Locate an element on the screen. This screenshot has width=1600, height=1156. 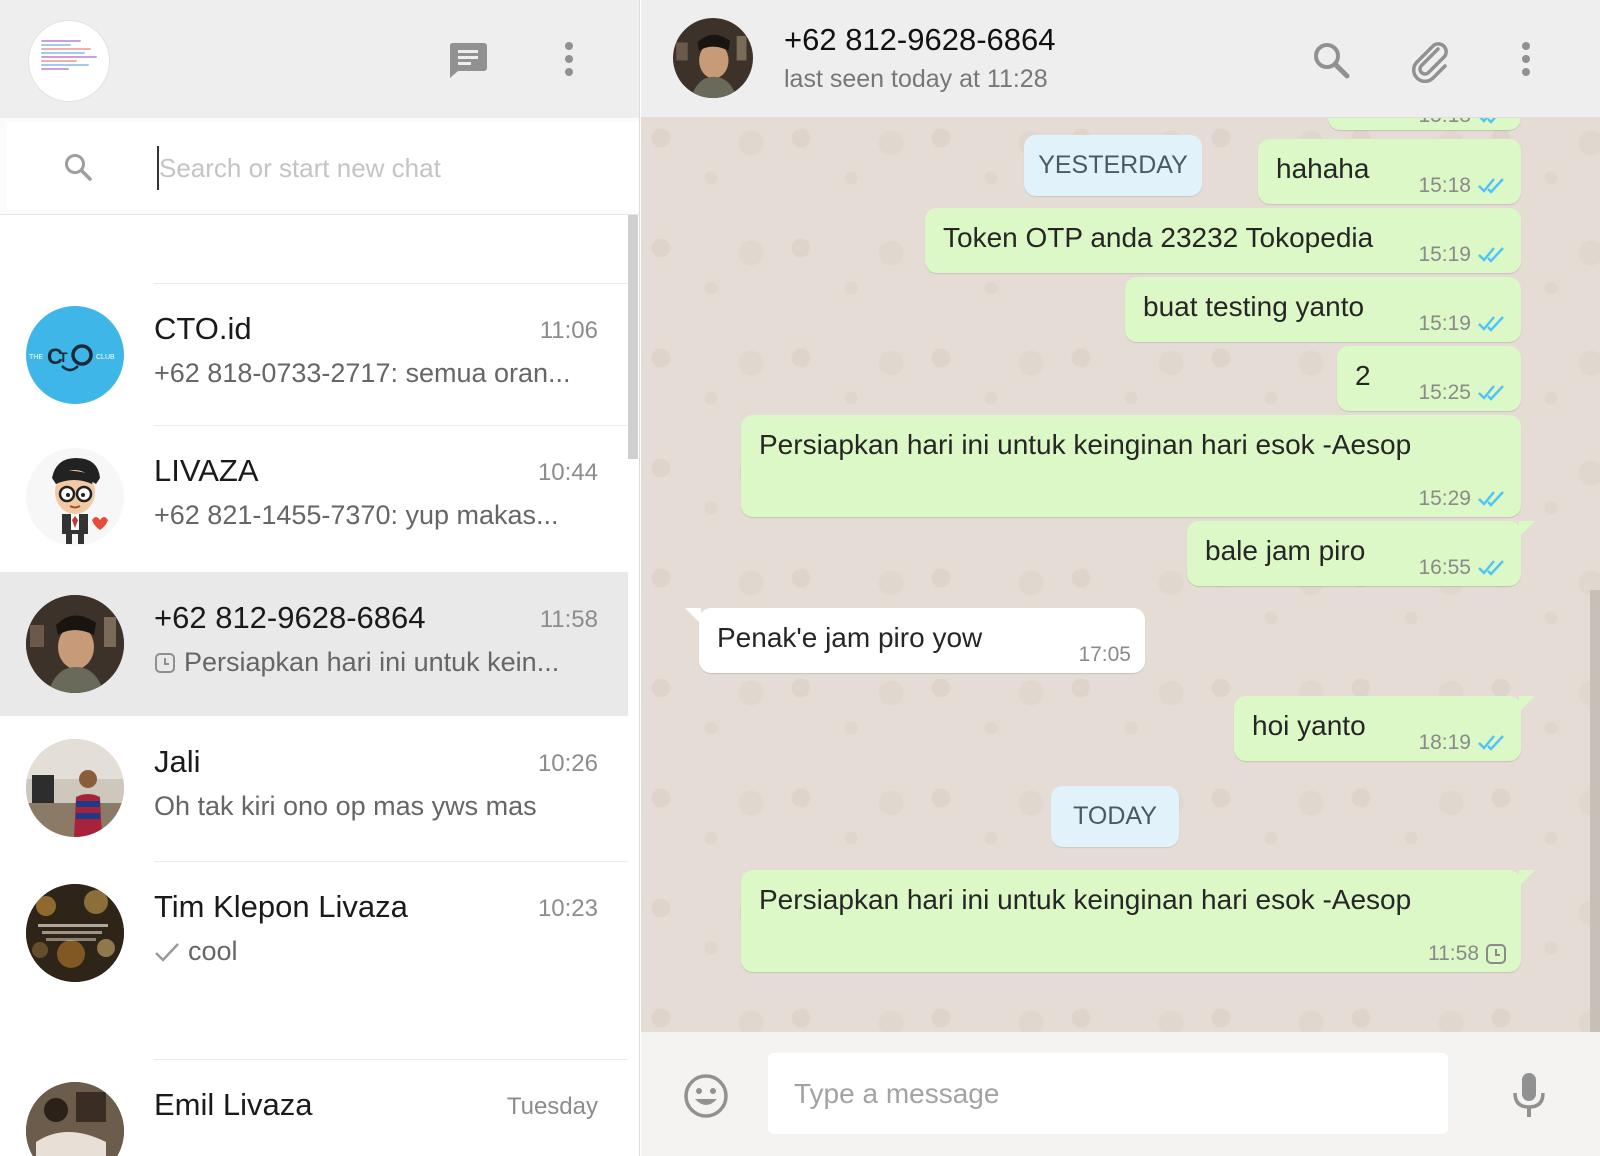
chat-name: Emil Livaza is located at coordinates (233, 1104).